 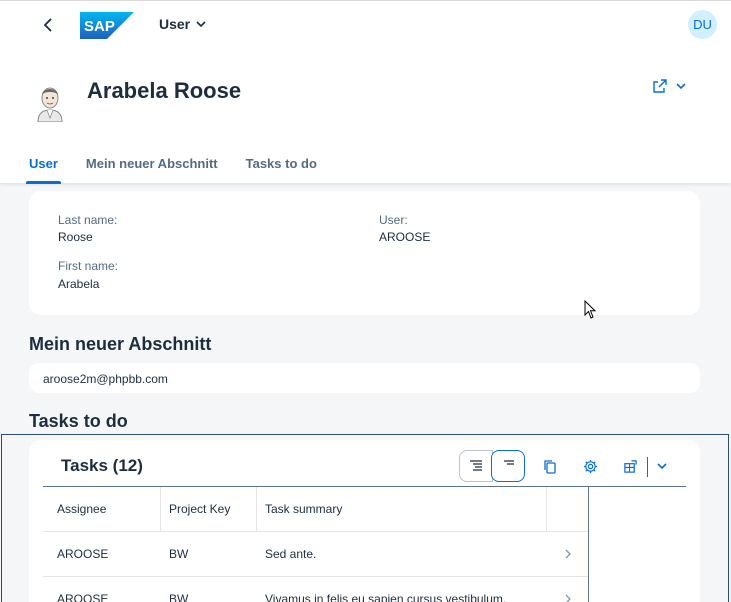 I want to click on user-avatar-button: DU, so click(x=702, y=24).